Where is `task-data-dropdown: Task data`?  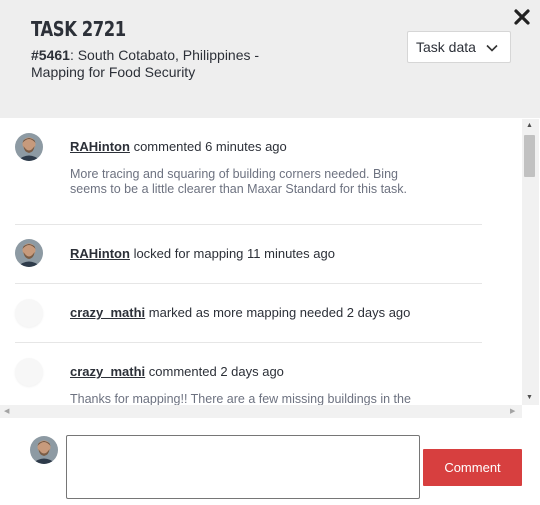 task-data-dropdown: Task data is located at coordinates (459, 47).